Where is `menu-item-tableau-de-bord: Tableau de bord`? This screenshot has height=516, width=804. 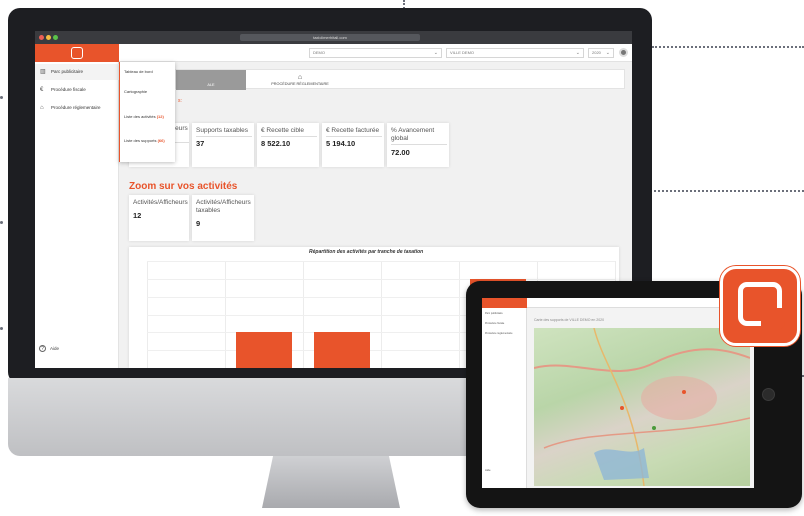 menu-item-tableau-de-bord: Tableau de bord is located at coordinates (138, 71).